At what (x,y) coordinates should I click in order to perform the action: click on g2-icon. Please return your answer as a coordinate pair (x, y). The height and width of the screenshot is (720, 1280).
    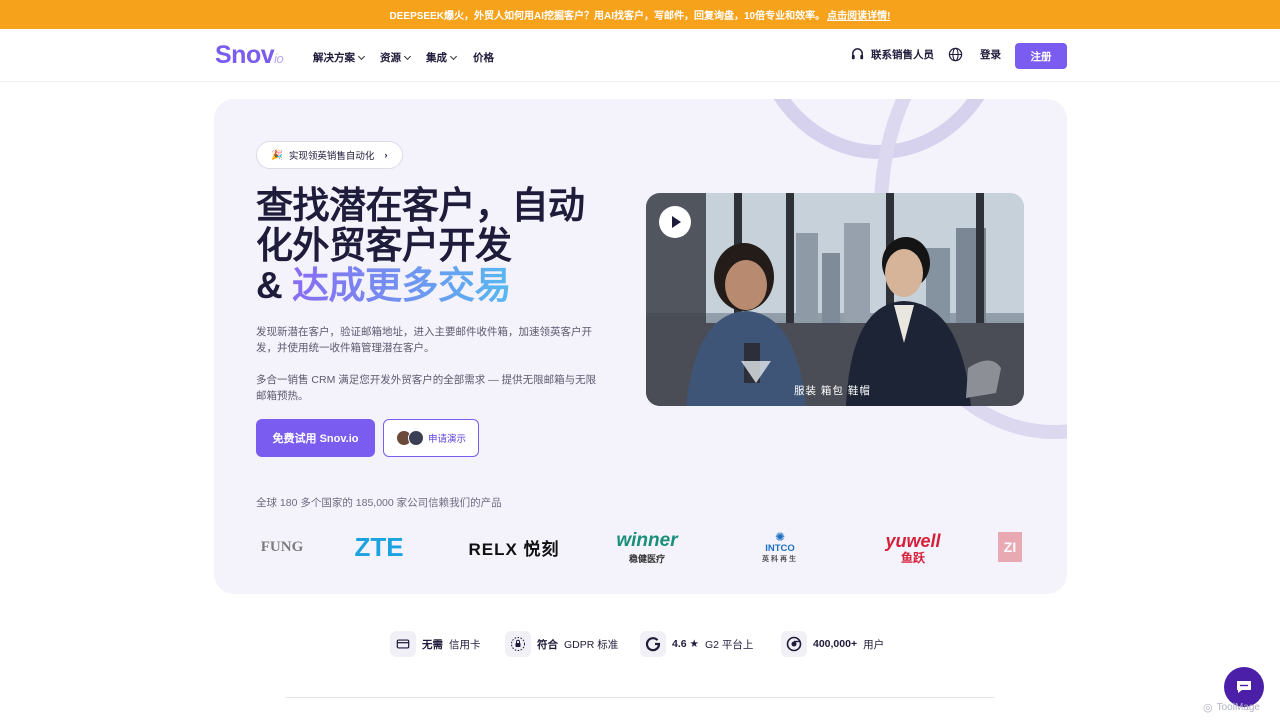
    Looking at the image, I should click on (653, 644).